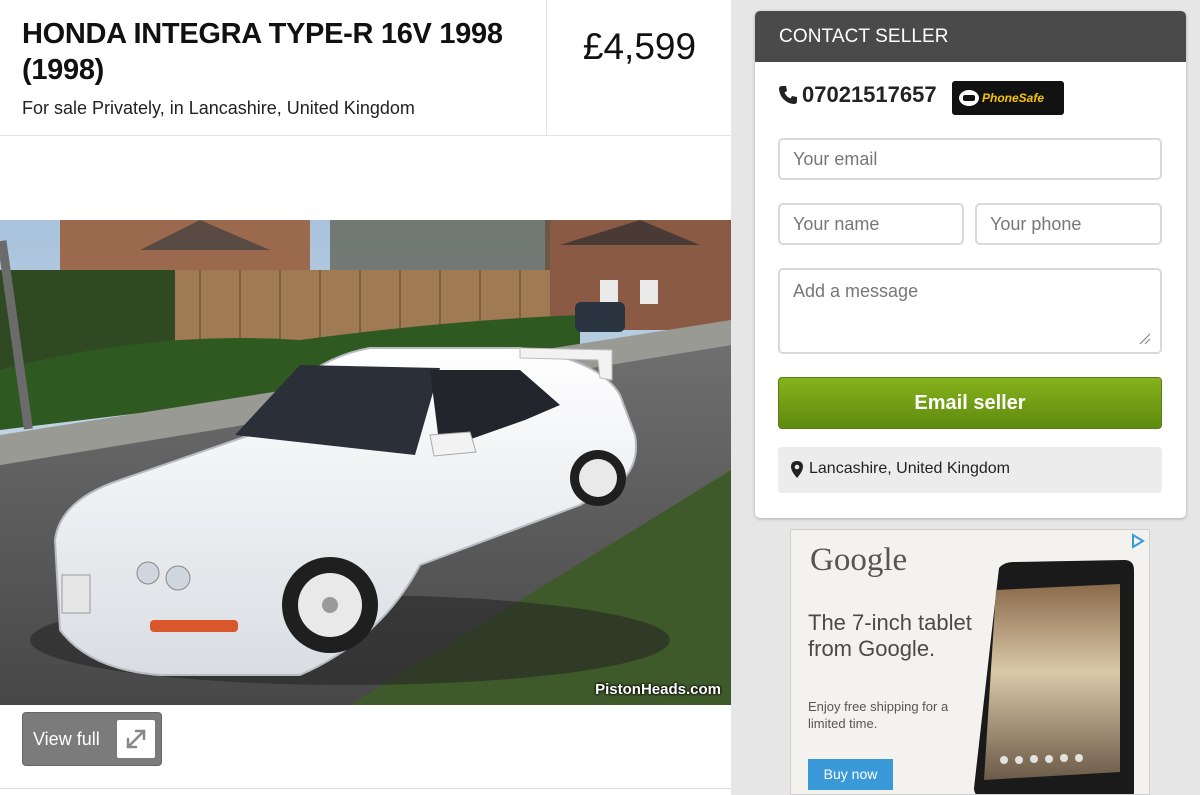  What do you see at coordinates (859, 560) in the screenshot?
I see `ad-brand: Google` at bounding box center [859, 560].